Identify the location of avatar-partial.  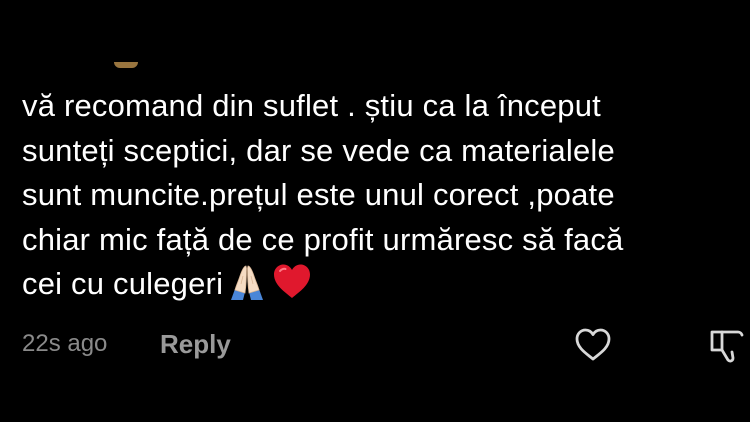
(126, 65).